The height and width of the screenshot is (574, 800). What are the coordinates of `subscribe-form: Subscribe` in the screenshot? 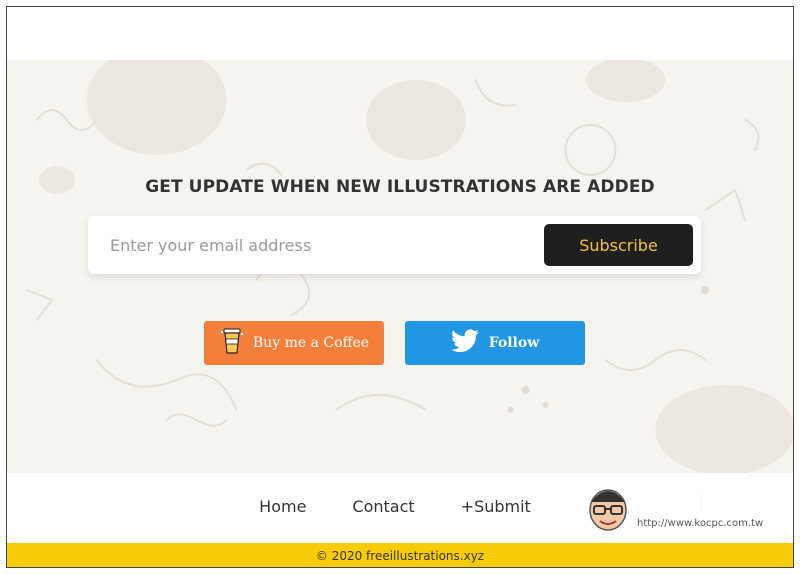 It's located at (394, 245).